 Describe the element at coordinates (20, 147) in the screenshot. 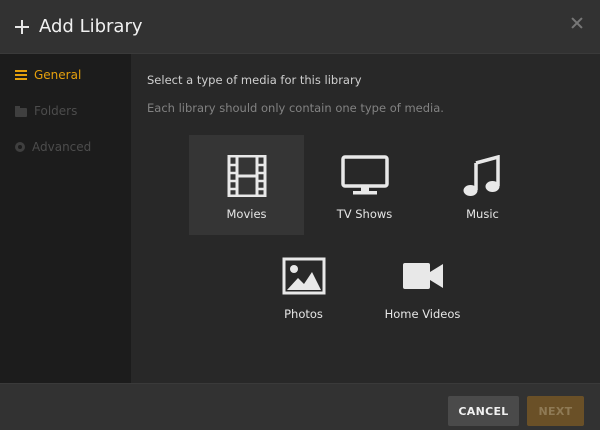

I see `gear-icon` at that location.